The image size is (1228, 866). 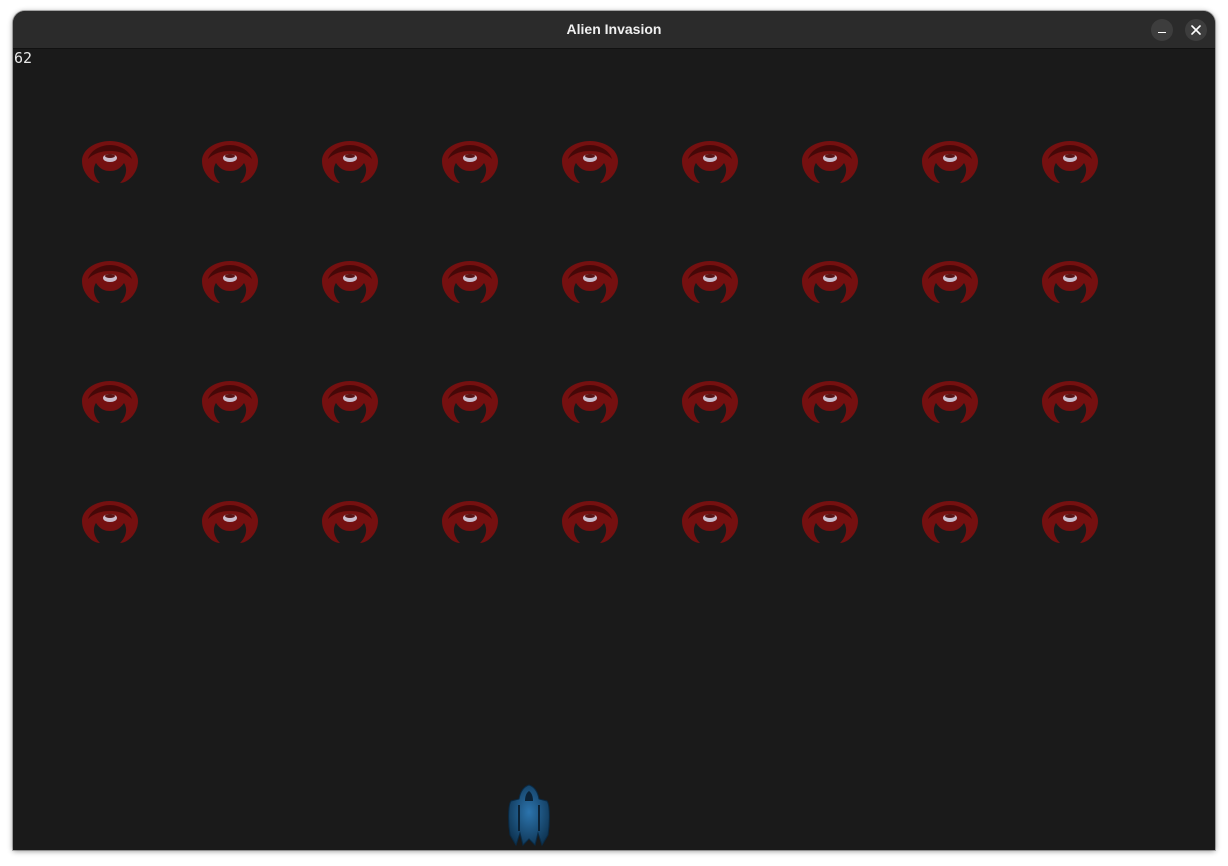 I want to click on close-icon, so click(x=1196, y=30).